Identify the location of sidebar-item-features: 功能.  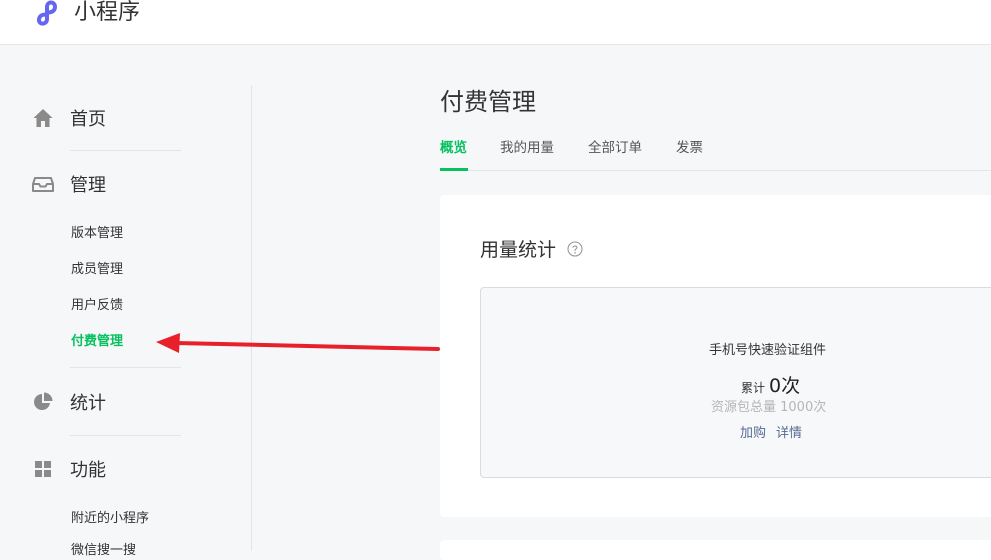
(69, 469).